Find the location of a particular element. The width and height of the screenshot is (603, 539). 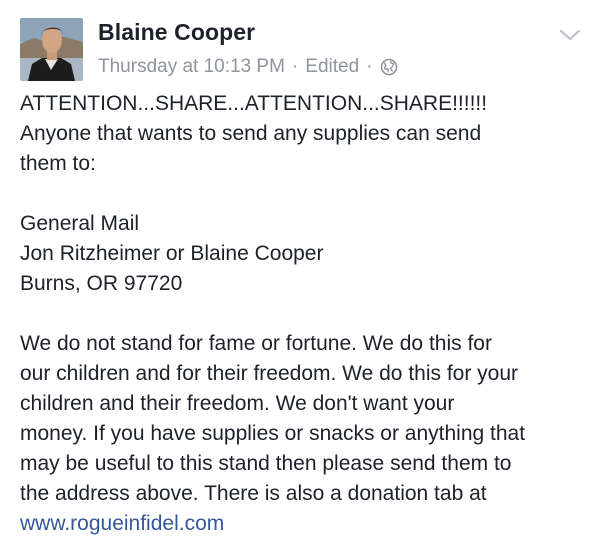

address-line: General Mail is located at coordinates (80, 223).